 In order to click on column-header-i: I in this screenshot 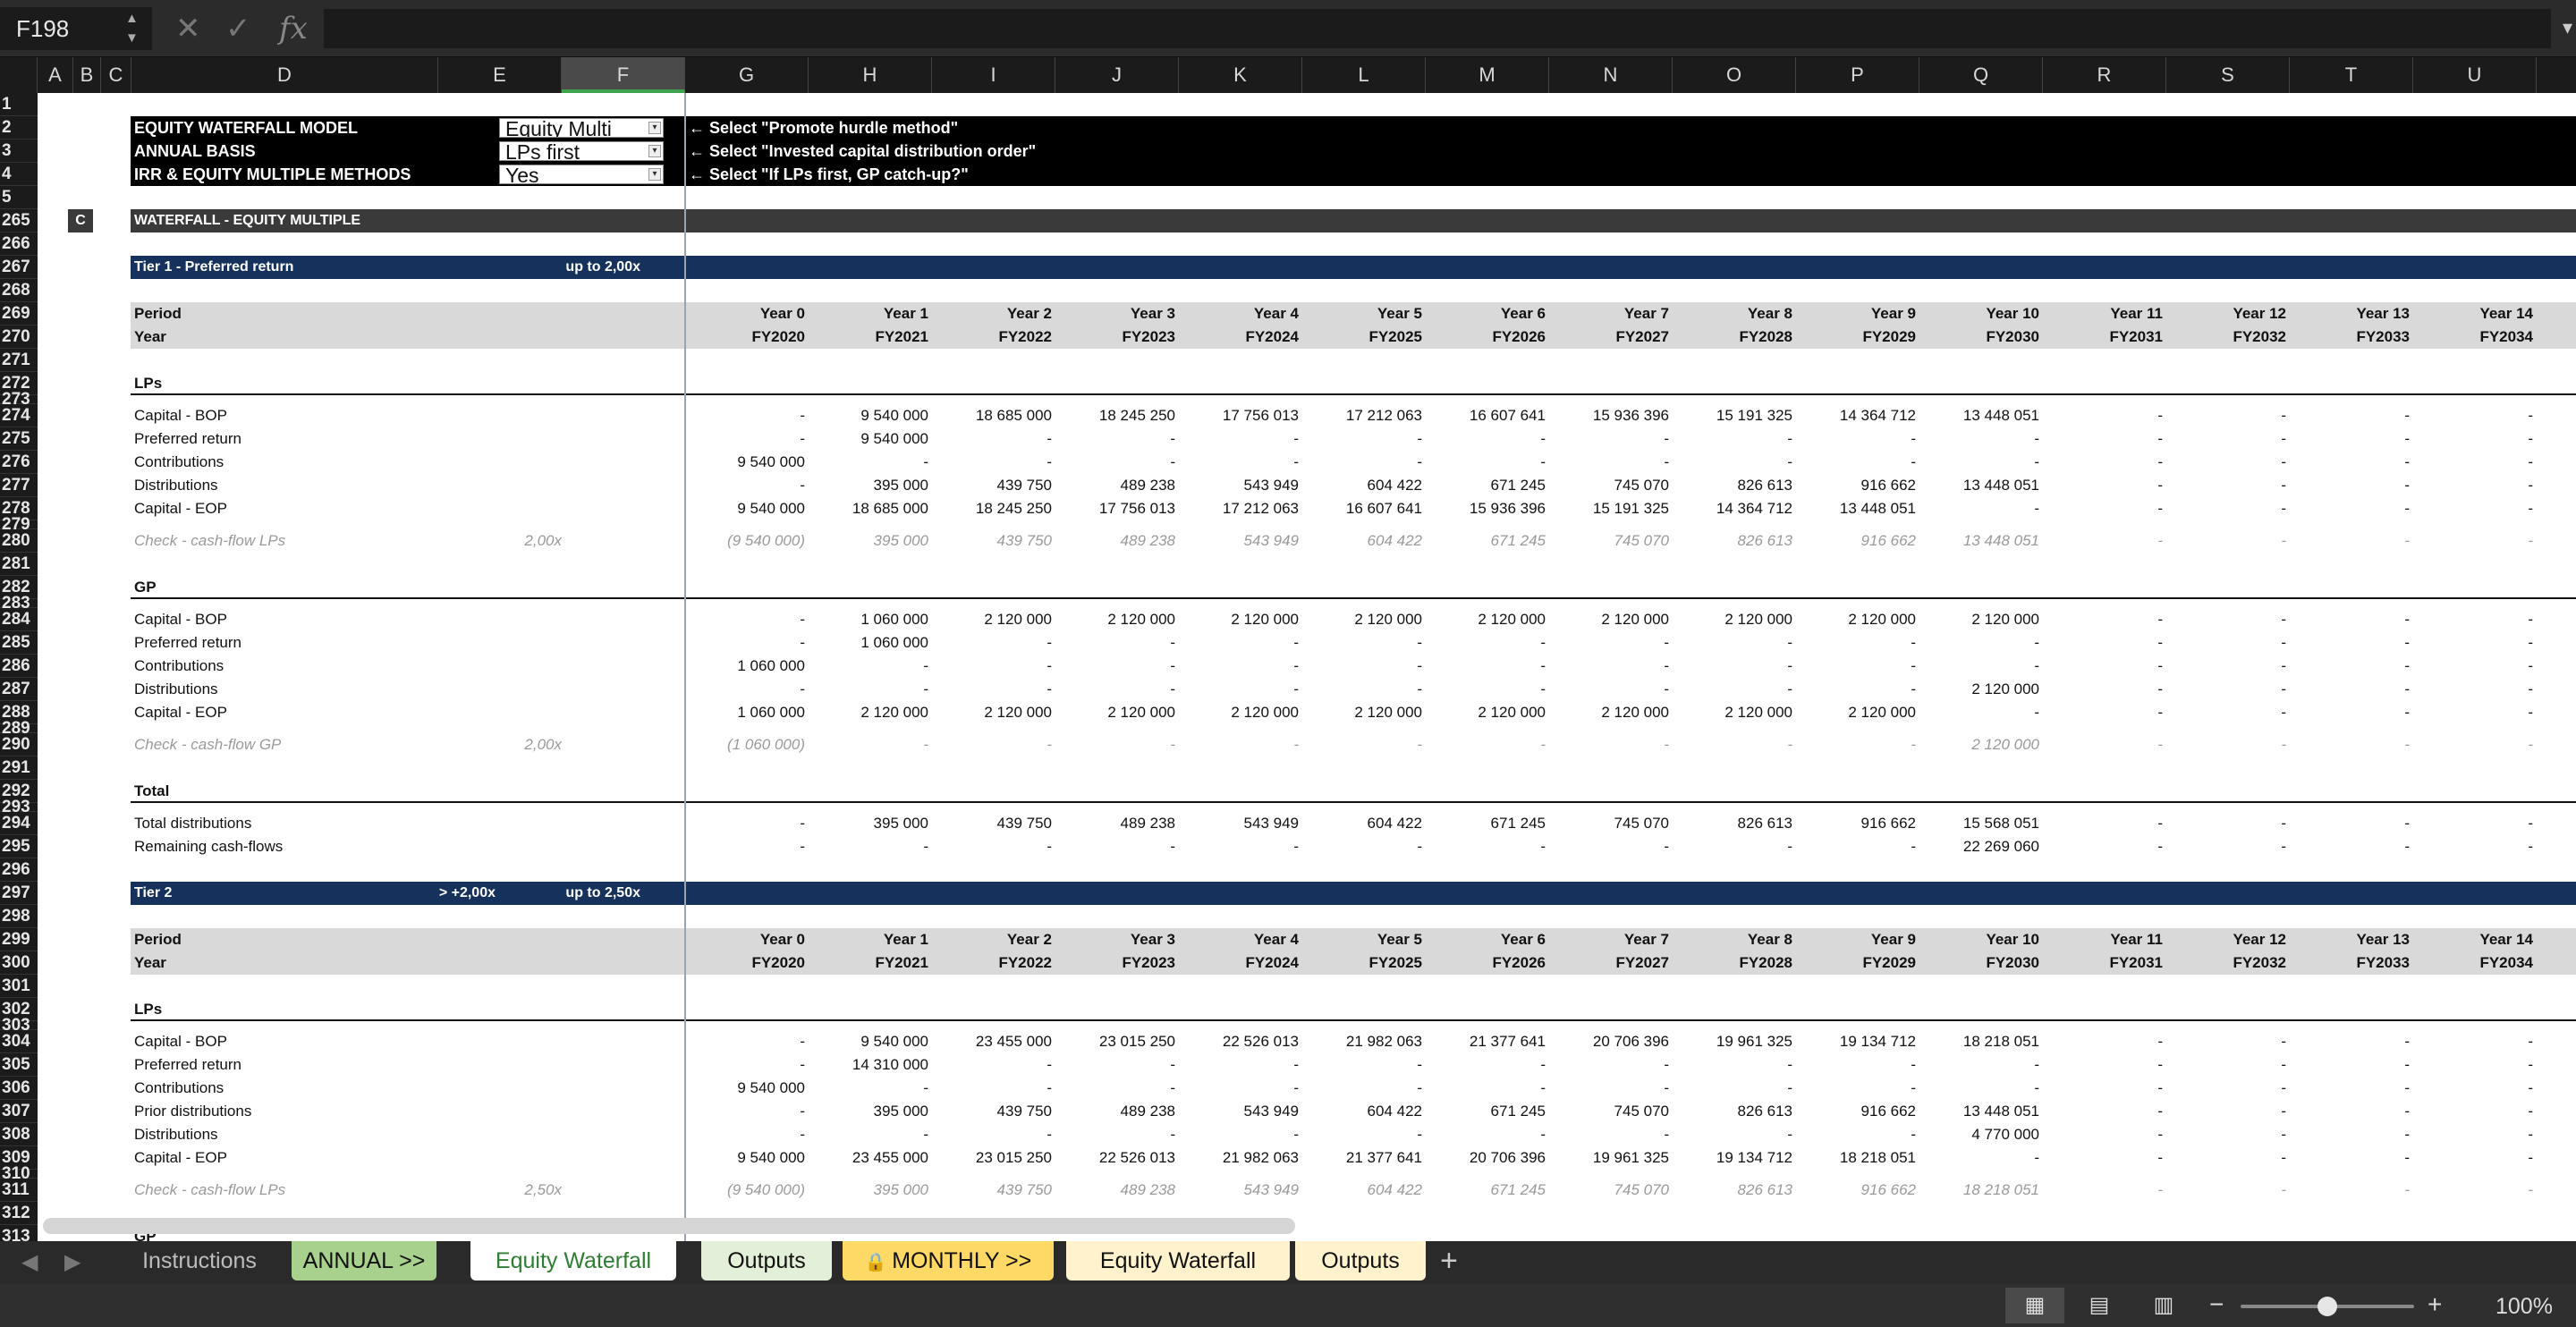, I will do `click(993, 75)`.